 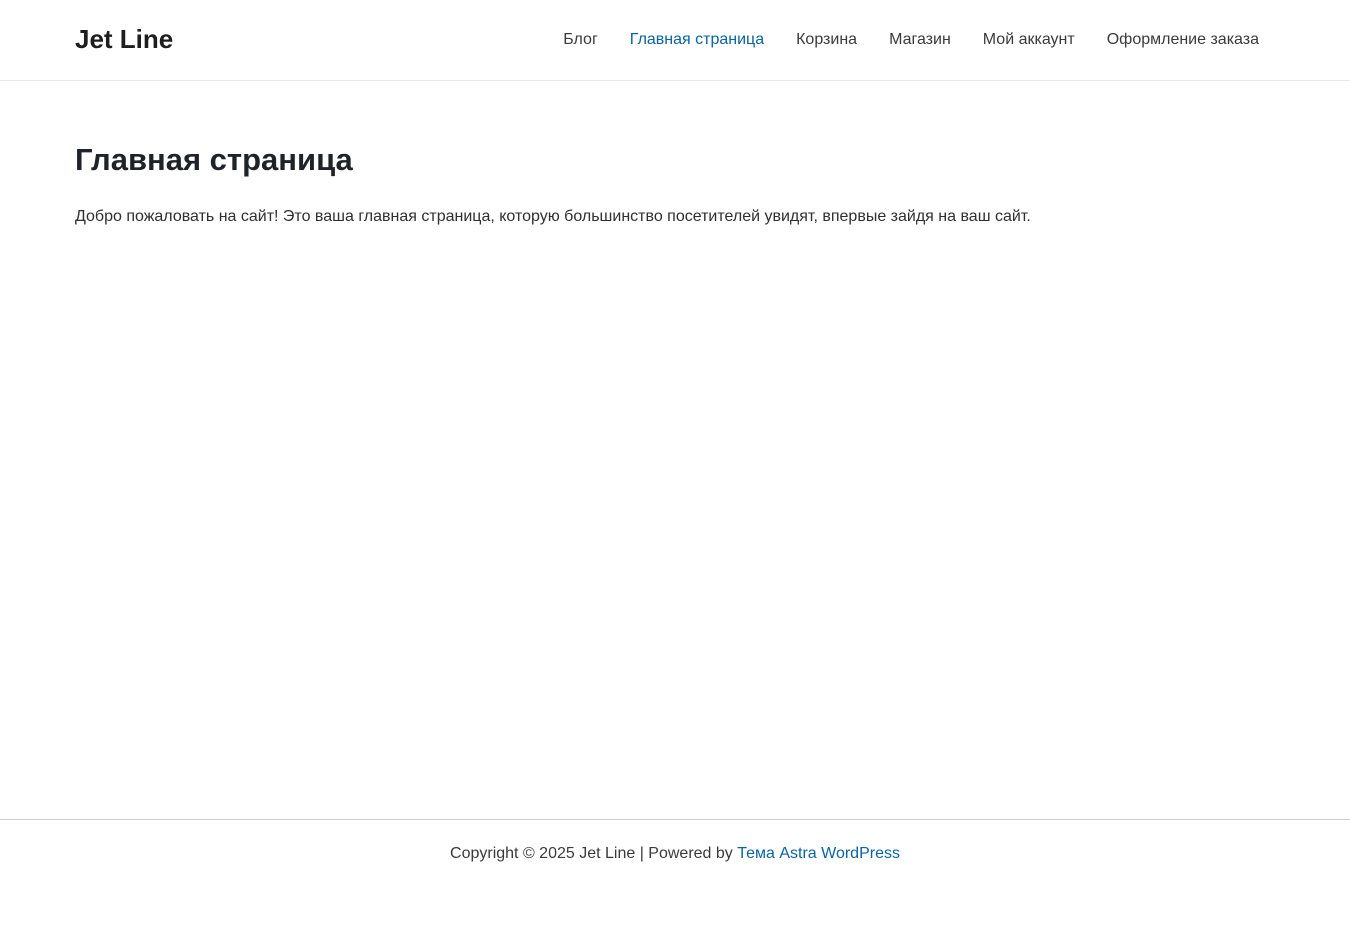 What do you see at coordinates (124, 39) in the screenshot?
I see `site-title-link: Jet Line` at bounding box center [124, 39].